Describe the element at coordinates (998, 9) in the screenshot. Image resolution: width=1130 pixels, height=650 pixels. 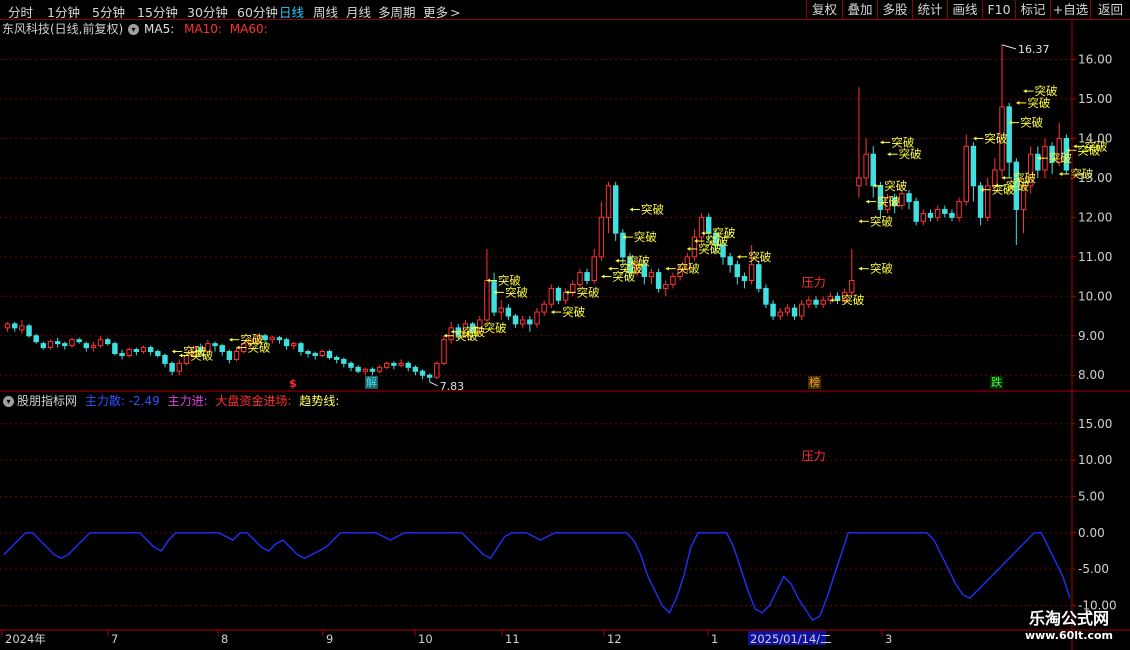
I see `f10-button: F10` at that location.